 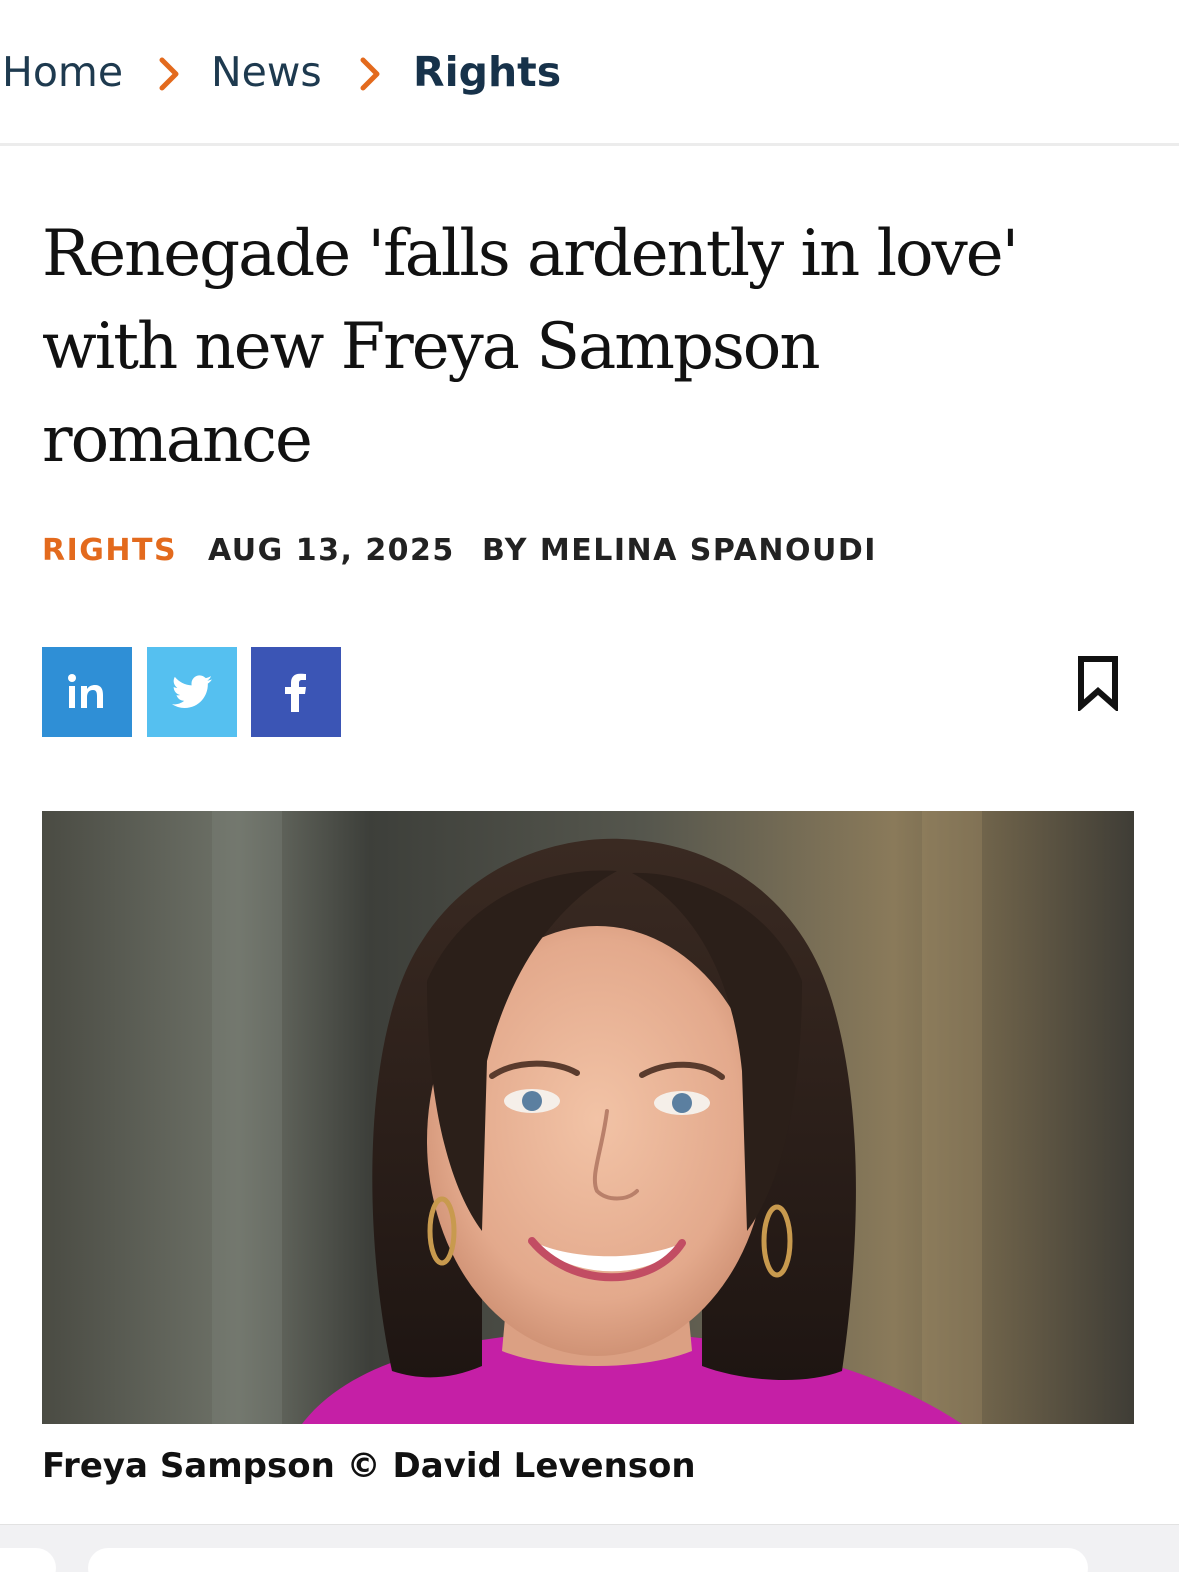 I want to click on image-caption: Freya Sampson © David Levenson, so click(x=369, y=1466).